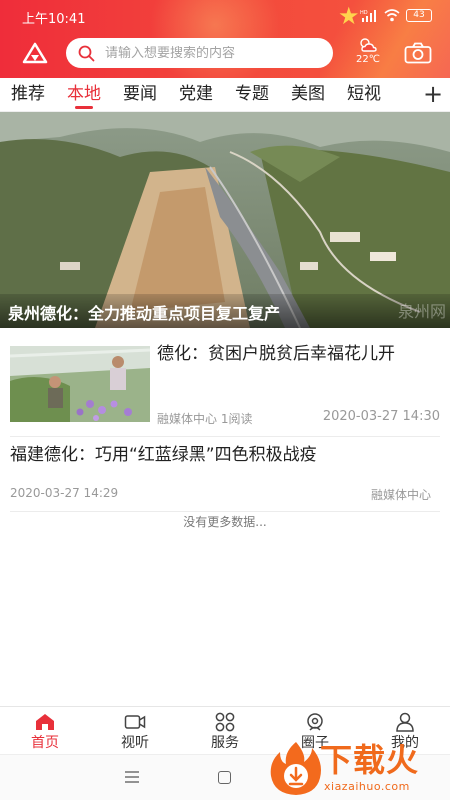  What do you see at coordinates (45, 722) in the screenshot?
I see `home-icon` at bounding box center [45, 722].